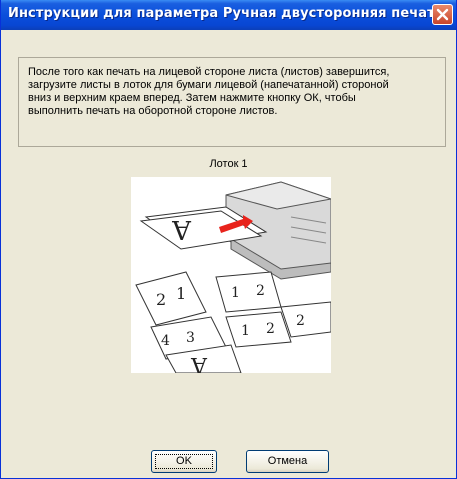 Image resolution: width=457 pixels, height=479 pixels. I want to click on ok-button: OK, so click(184, 461).